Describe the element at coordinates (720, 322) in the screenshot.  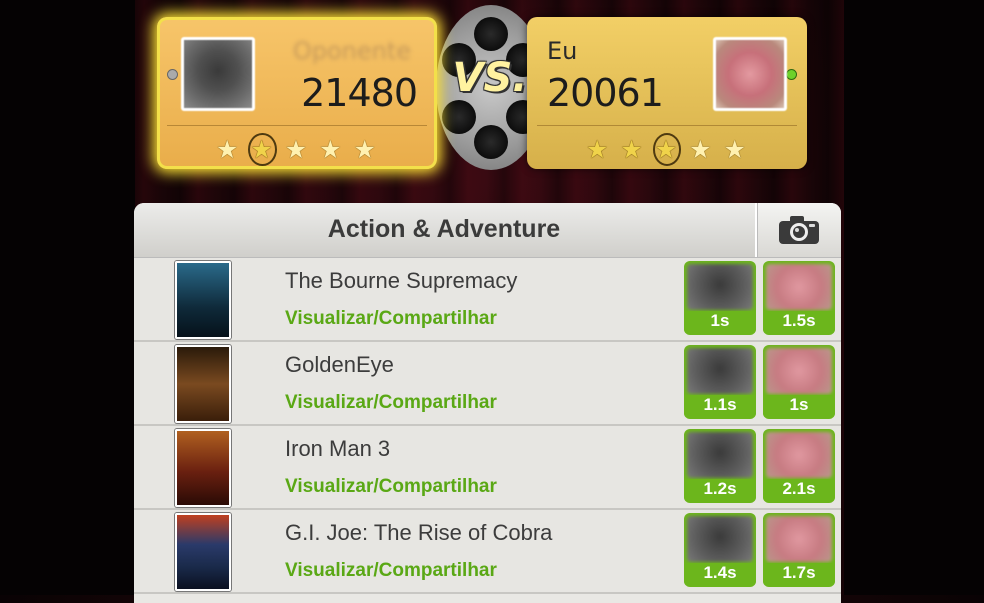
I see `opponent-time: 1s` at that location.